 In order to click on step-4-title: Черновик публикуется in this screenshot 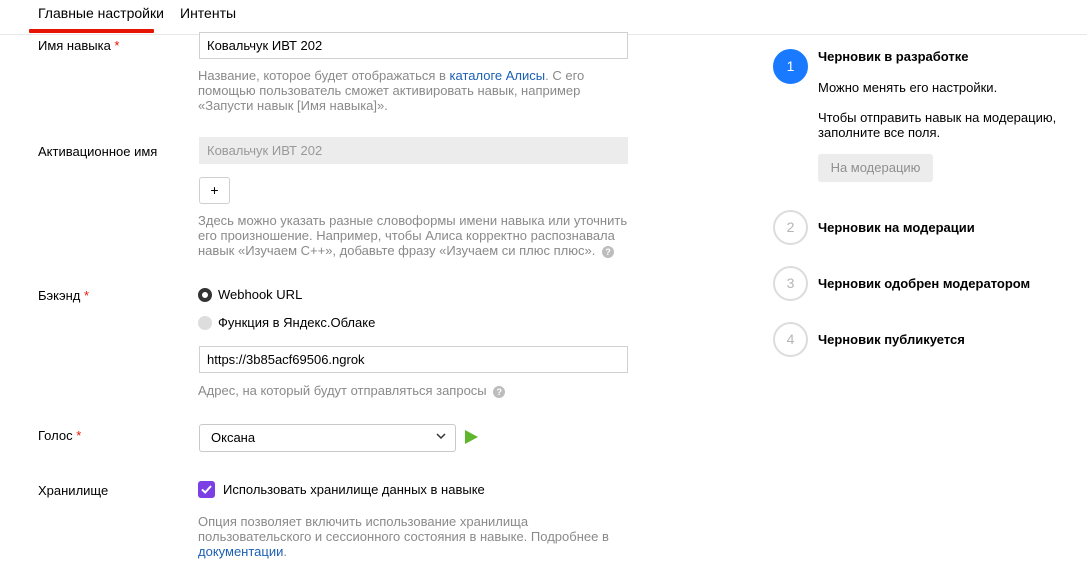, I will do `click(891, 339)`.